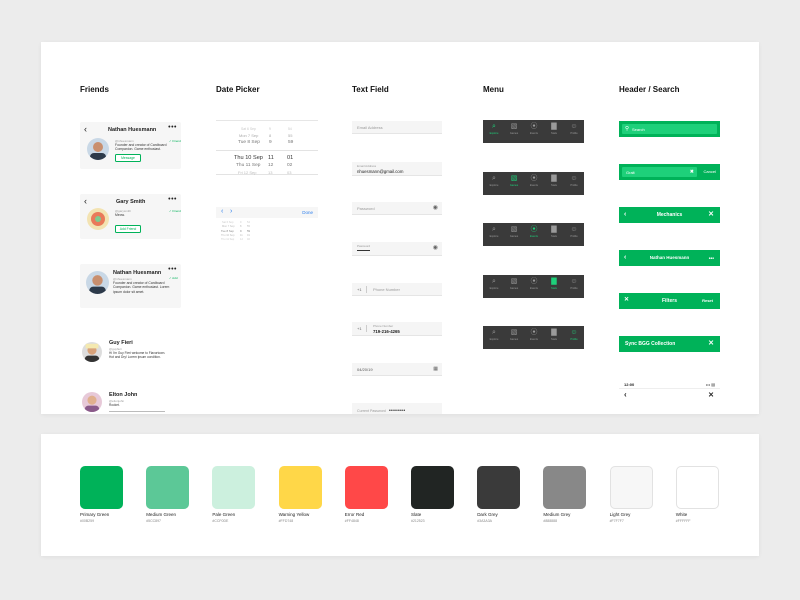 This screenshot has width=800, height=600. Describe the element at coordinates (128, 229) in the screenshot. I see `add-friend-button: Add Friend` at that location.